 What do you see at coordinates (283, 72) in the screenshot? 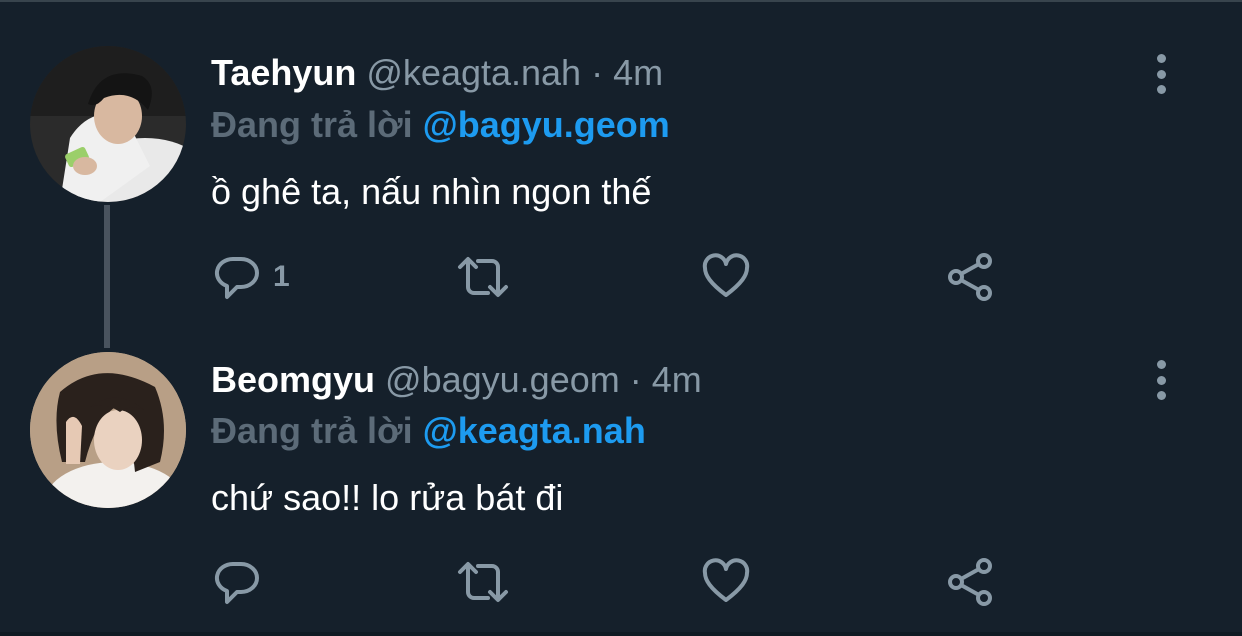
I see `display-name: Taehyun` at bounding box center [283, 72].